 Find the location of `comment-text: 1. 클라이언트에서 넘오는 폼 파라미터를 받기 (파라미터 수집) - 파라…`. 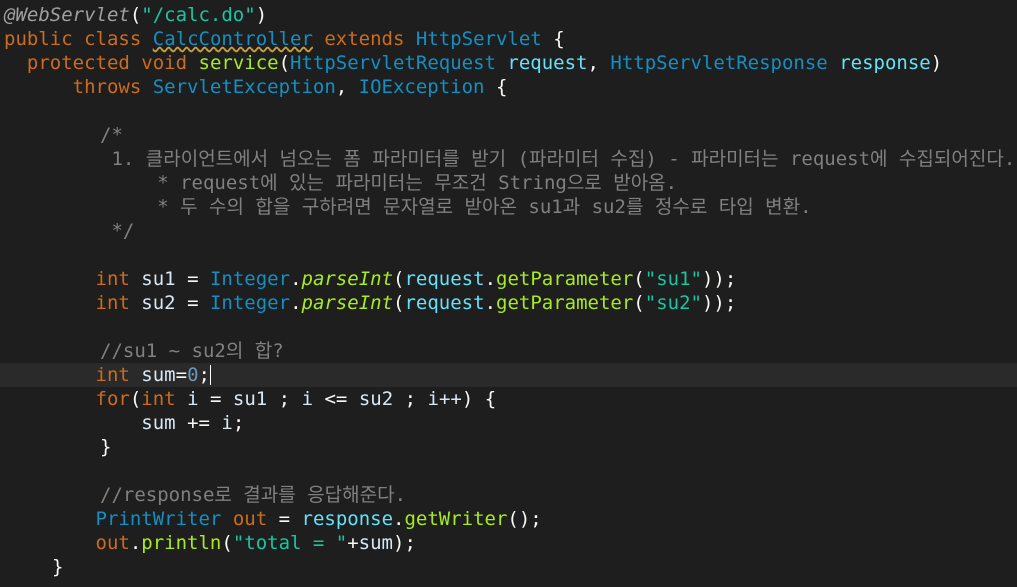

comment-text: 1. 클라이언트에서 넘오는 폼 파라미터를 받기 (파라미터 수집) - 파라… is located at coordinates (558, 159).